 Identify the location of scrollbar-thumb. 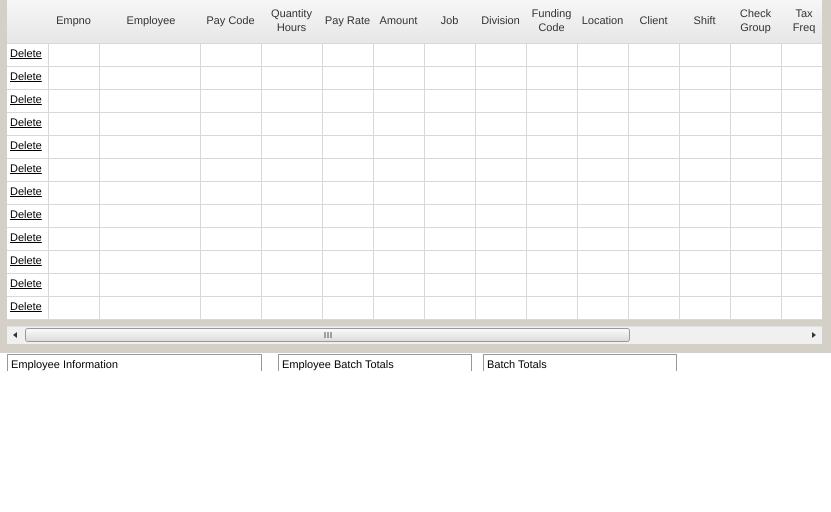
(327, 335).